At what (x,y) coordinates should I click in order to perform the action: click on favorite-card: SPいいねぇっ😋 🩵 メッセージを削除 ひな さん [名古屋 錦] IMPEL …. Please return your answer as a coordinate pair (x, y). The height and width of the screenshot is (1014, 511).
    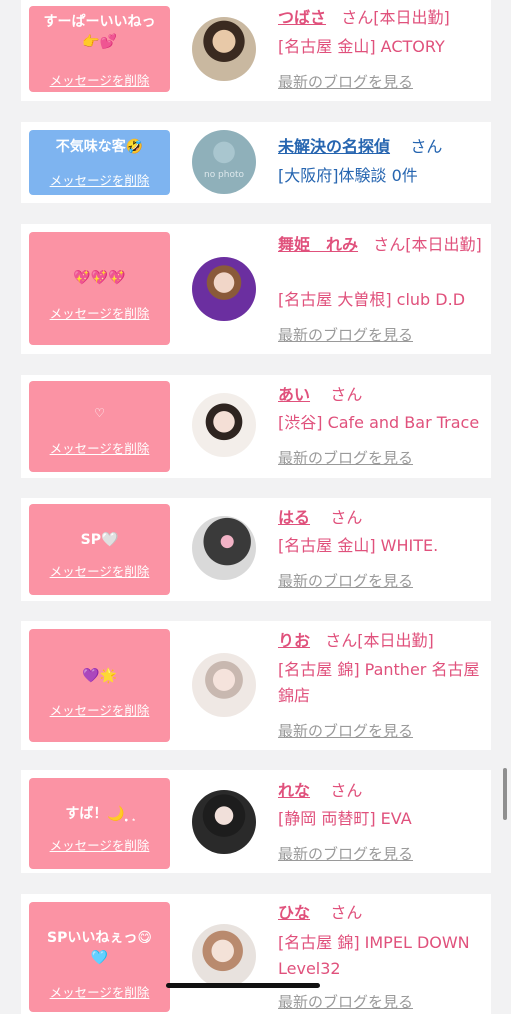
    Looking at the image, I should click on (256, 954).